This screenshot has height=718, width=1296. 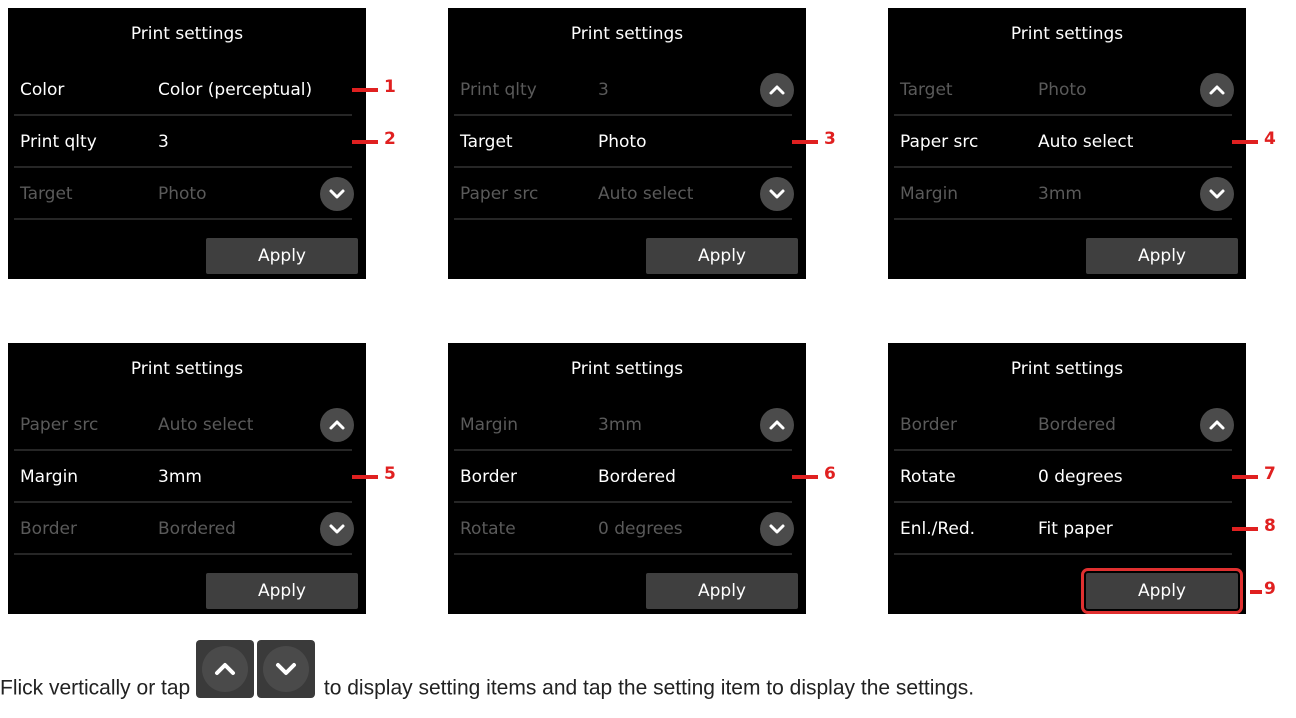 What do you see at coordinates (938, 529) in the screenshot?
I see `setting-label: Enl./Red.` at bounding box center [938, 529].